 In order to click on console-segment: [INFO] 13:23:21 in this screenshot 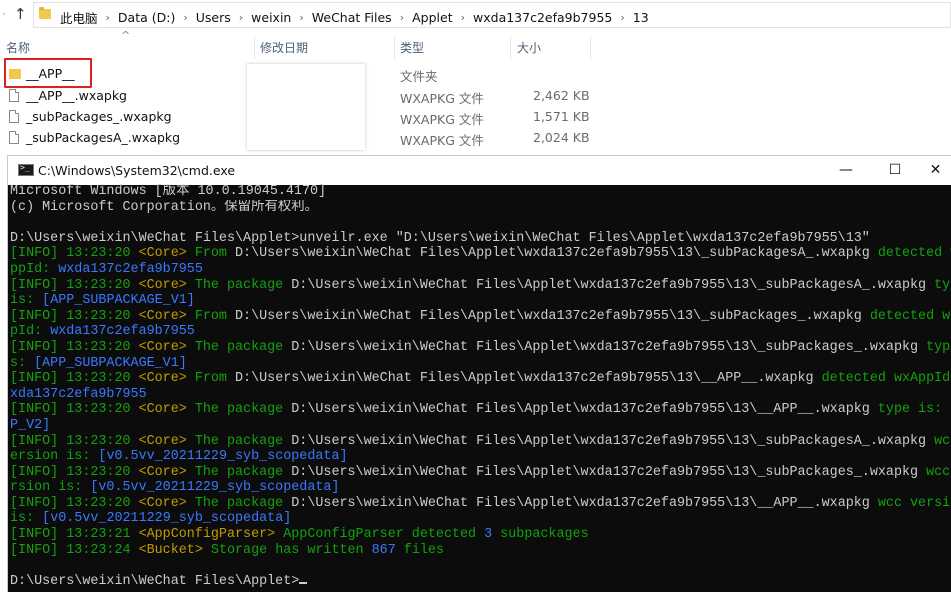, I will do `click(74, 535)`.